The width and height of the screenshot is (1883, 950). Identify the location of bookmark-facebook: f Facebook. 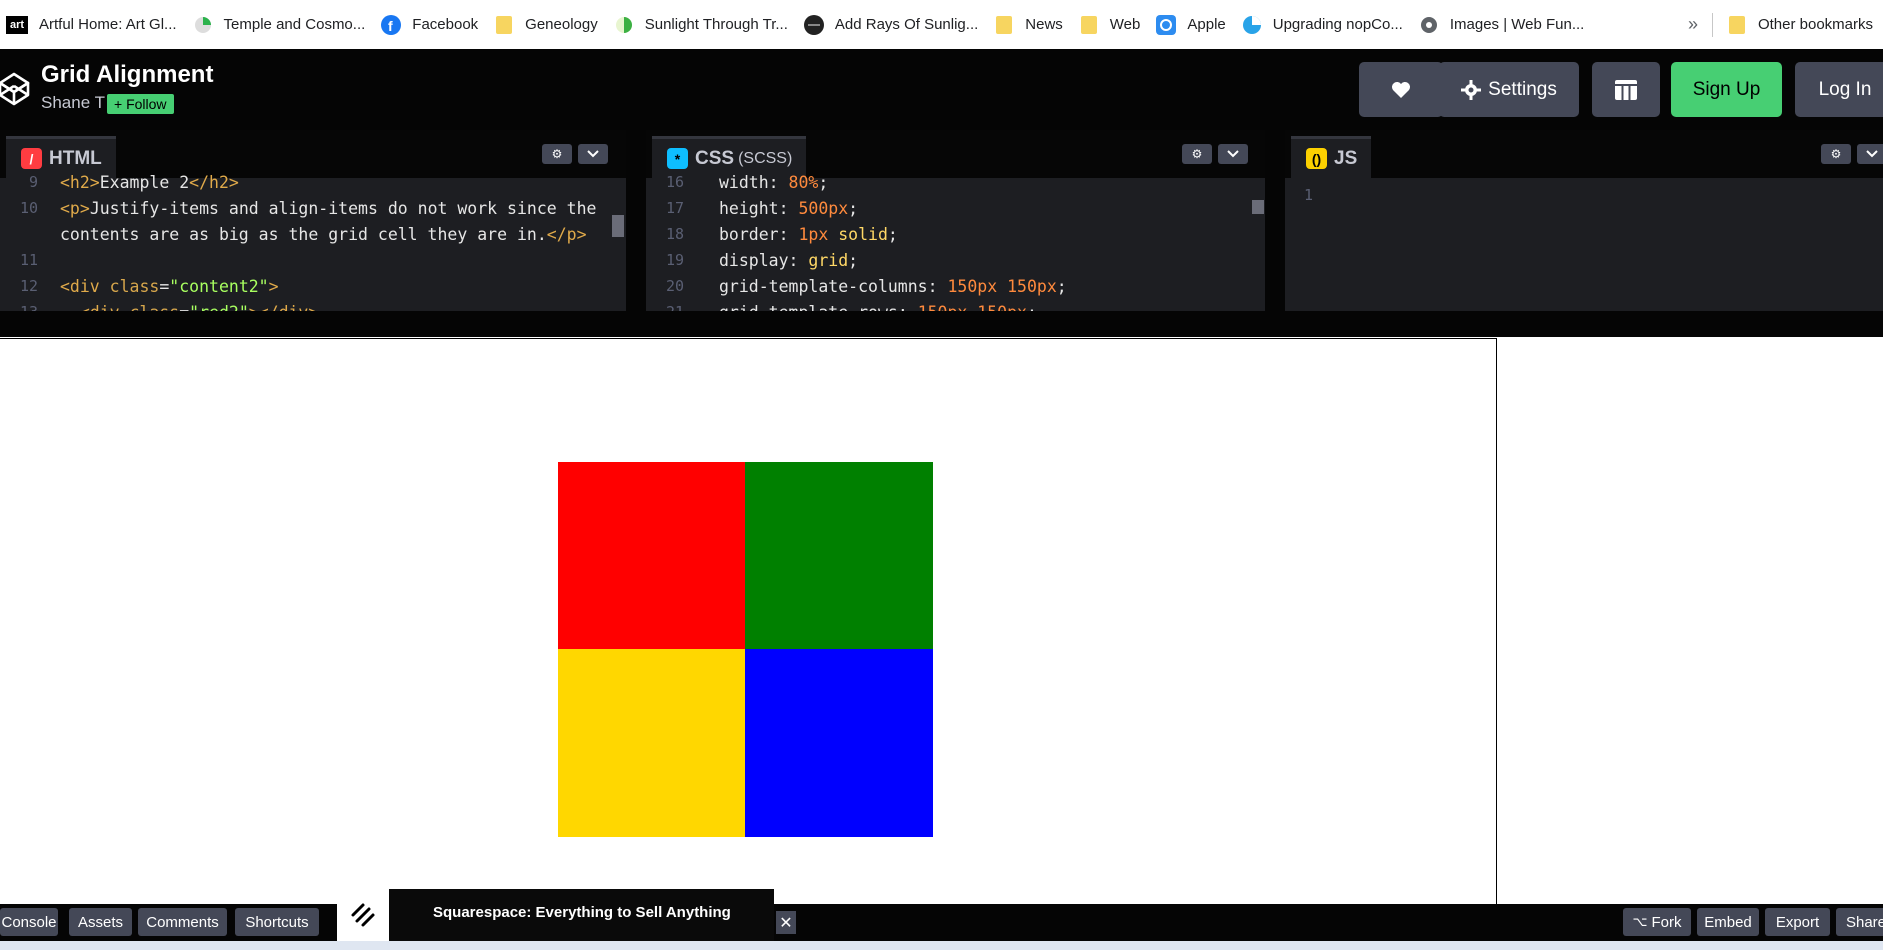
(431, 24).